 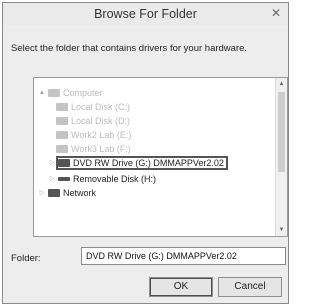 I want to click on tree-item-drive-f: Work3 Lab (F:), so click(x=93, y=148).